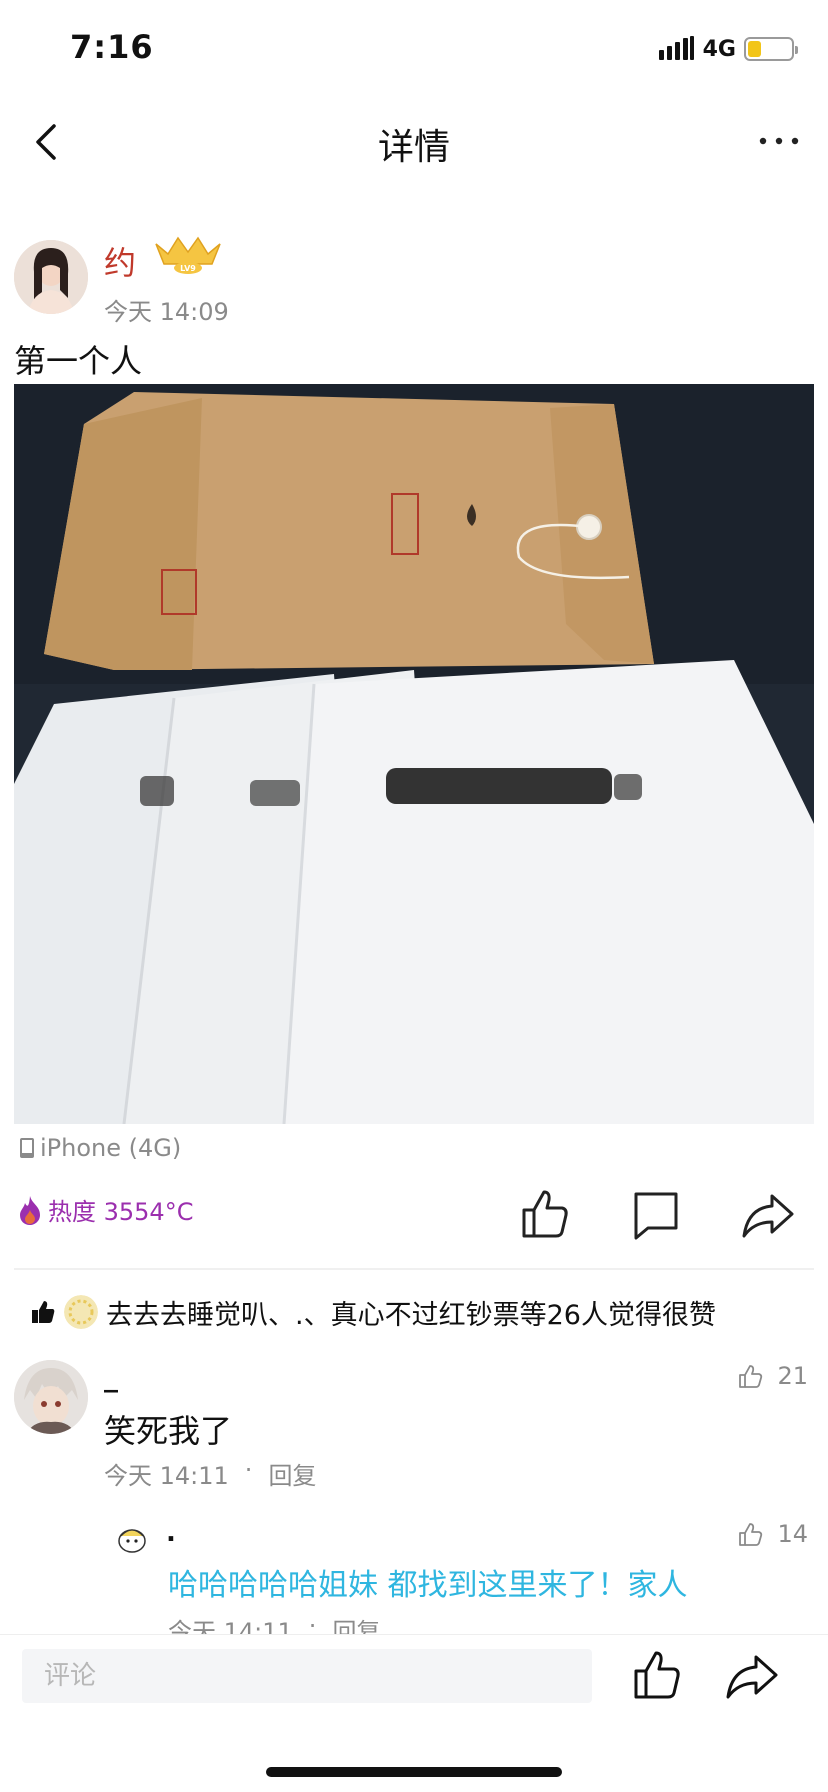 Image resolution: width=828 pixels, height=1792 pixels. I want to click on comment-like: 21, so click(772, 1376).